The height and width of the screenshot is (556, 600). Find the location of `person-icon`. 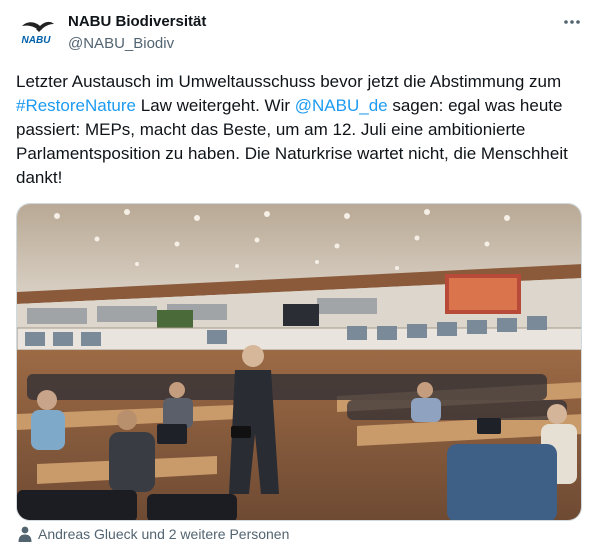

person-icon is located at coordinates (25, 534).